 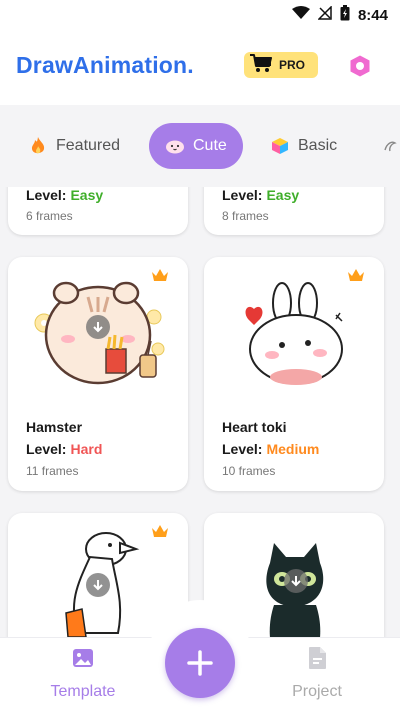 I want to click on level-value: Medium, so click(x=293, y=449).